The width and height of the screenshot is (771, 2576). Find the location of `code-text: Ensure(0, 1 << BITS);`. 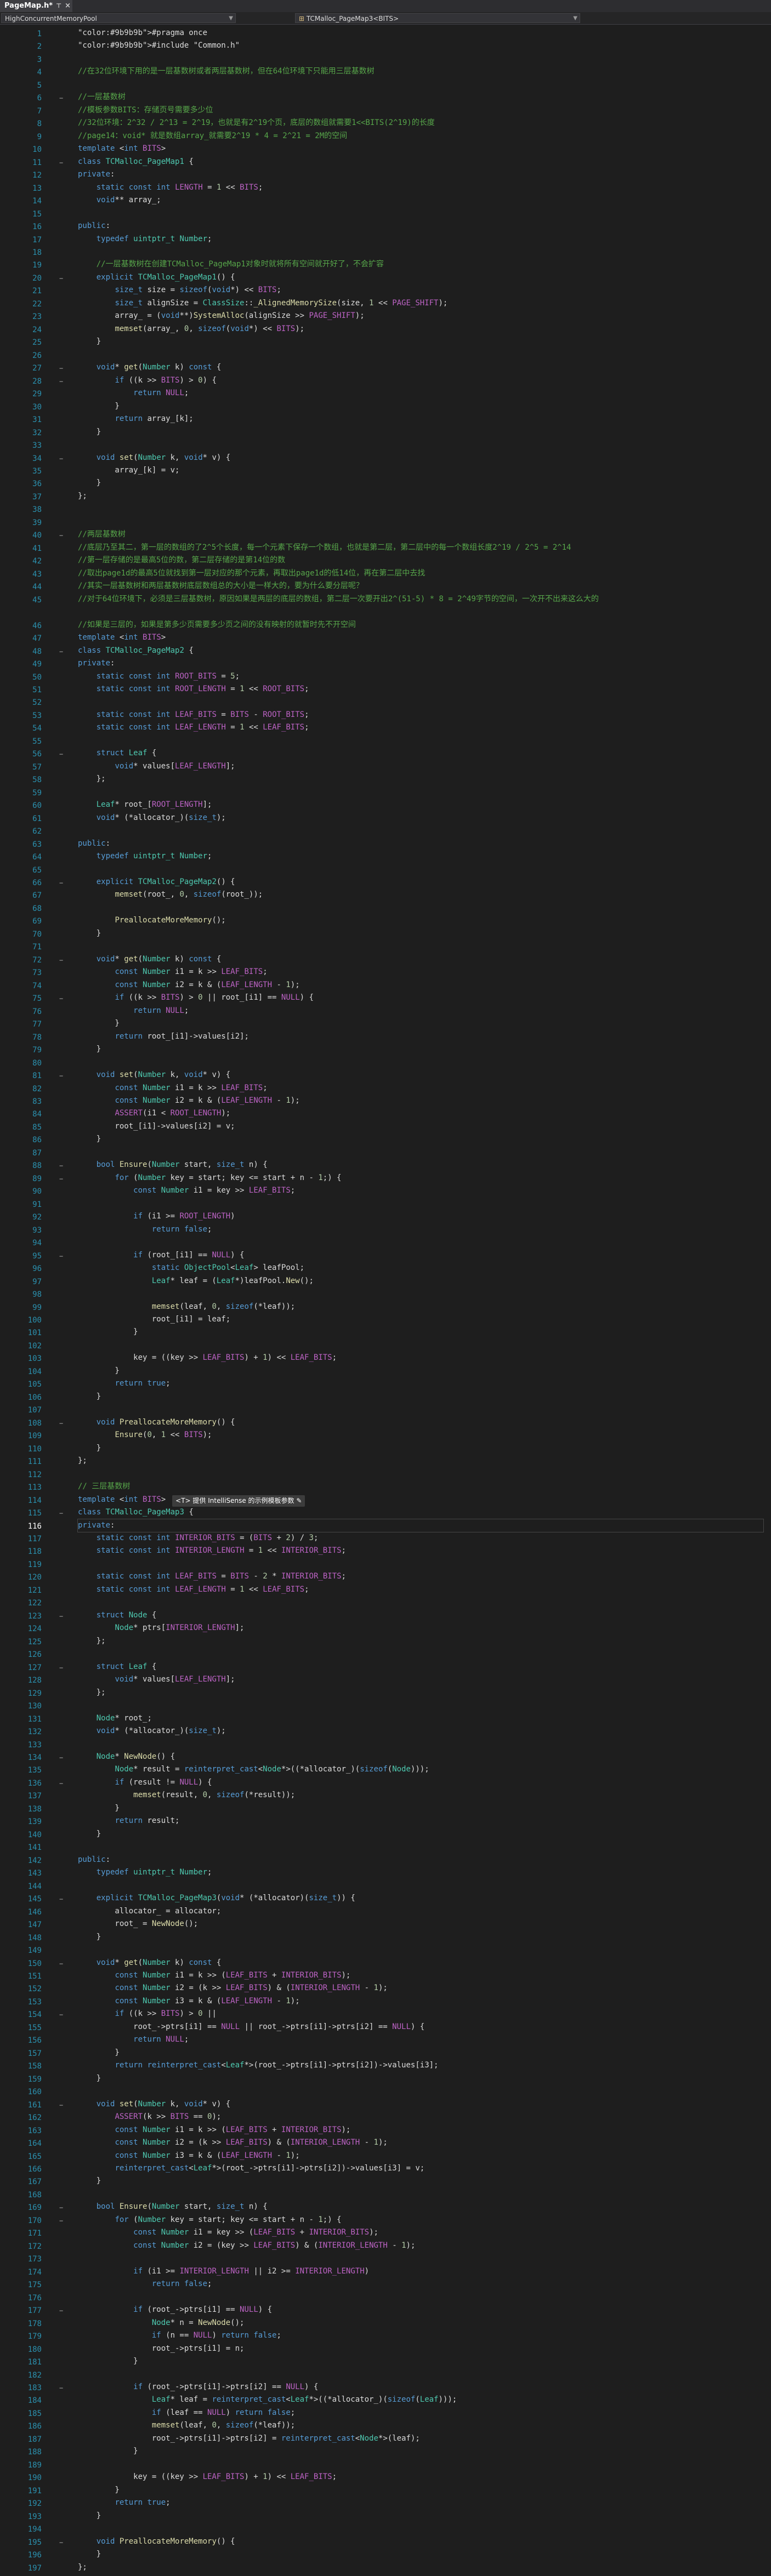

code-text: Ensure(0, 1 << BITS); is located at coordinates (163, 1435).